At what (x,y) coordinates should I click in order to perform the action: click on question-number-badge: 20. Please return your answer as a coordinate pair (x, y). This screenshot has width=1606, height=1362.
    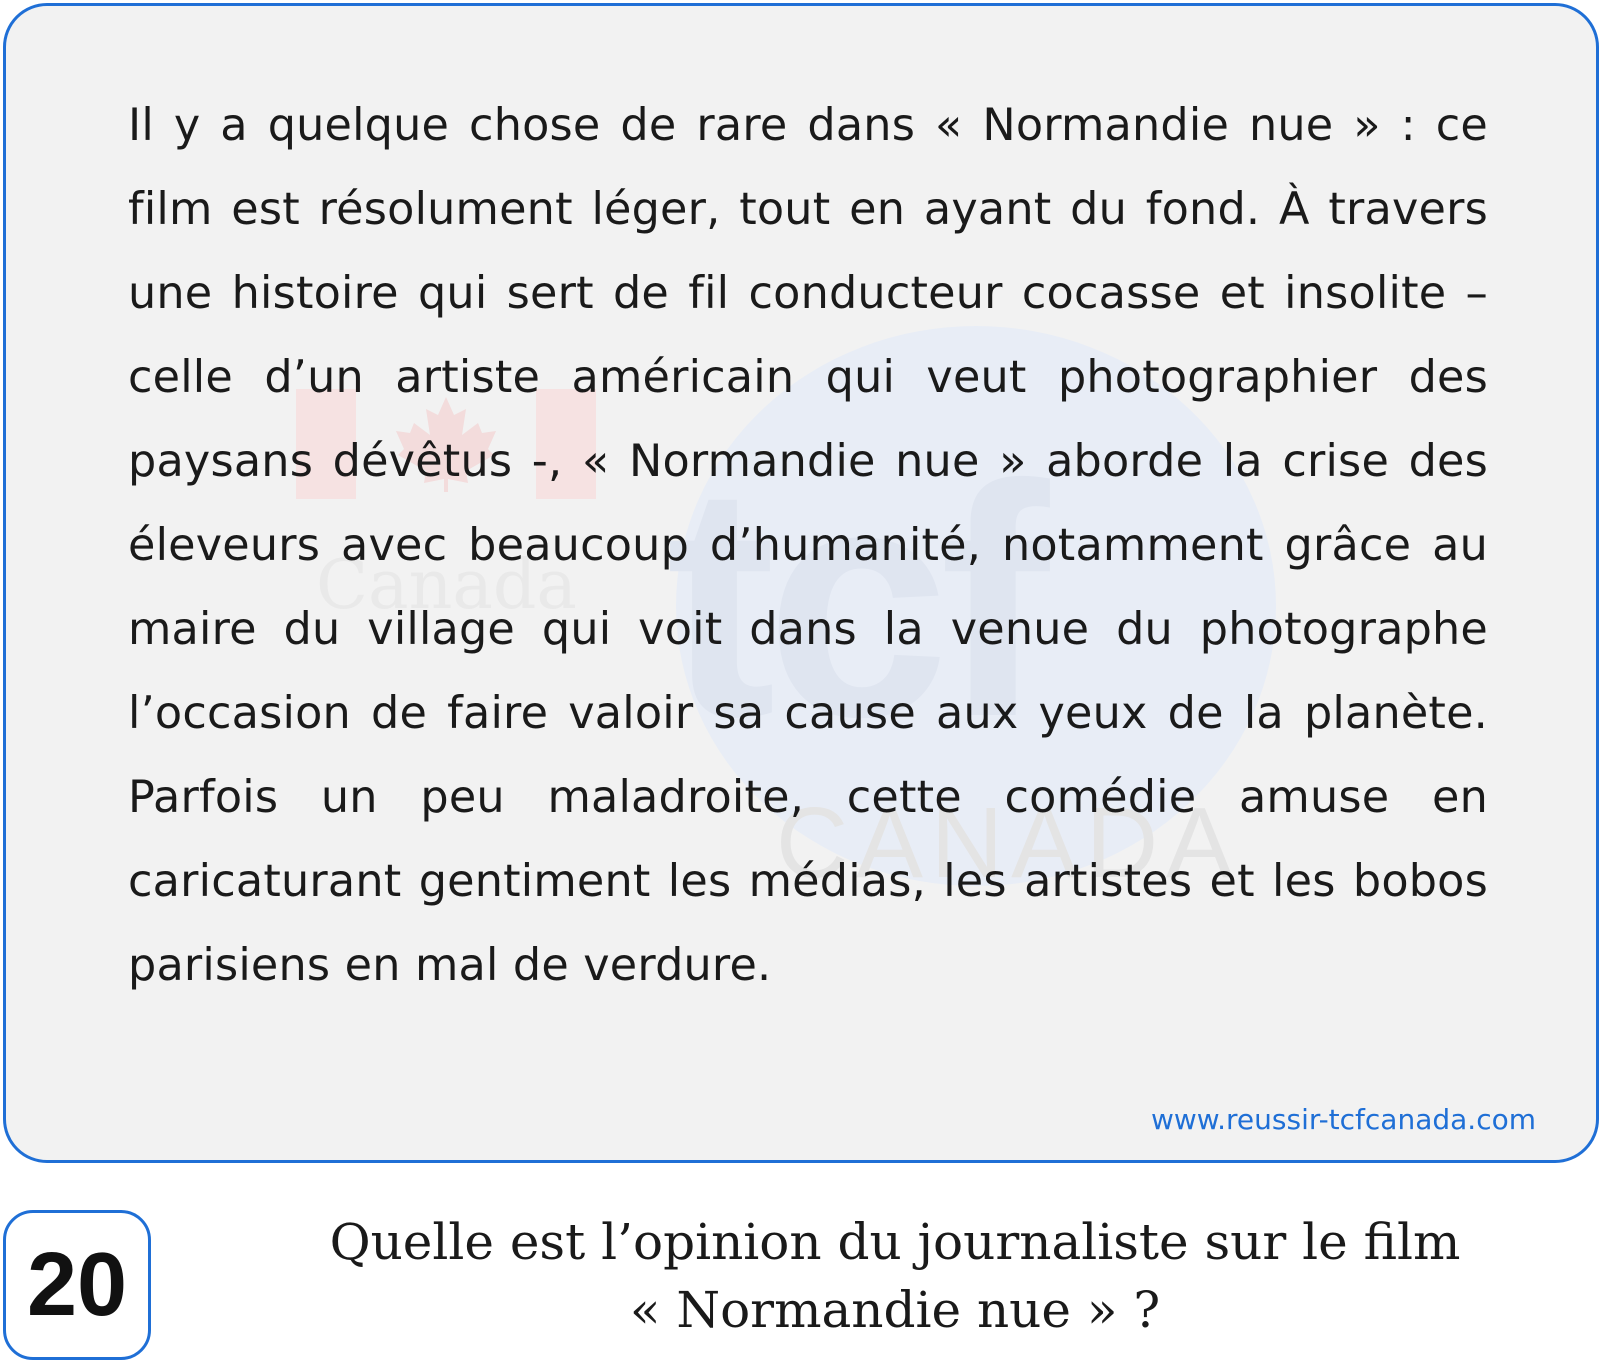
    Looking at the image, I should click on (77, 1285).